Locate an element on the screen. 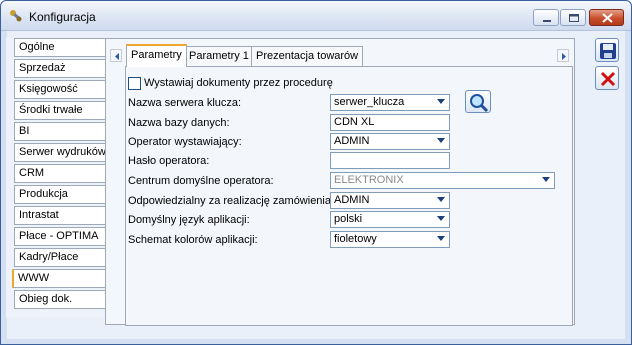 This screenshot has height=345, width=632. tab-obieg-dok: Obieg dok. is located at coordinates (62, 299).